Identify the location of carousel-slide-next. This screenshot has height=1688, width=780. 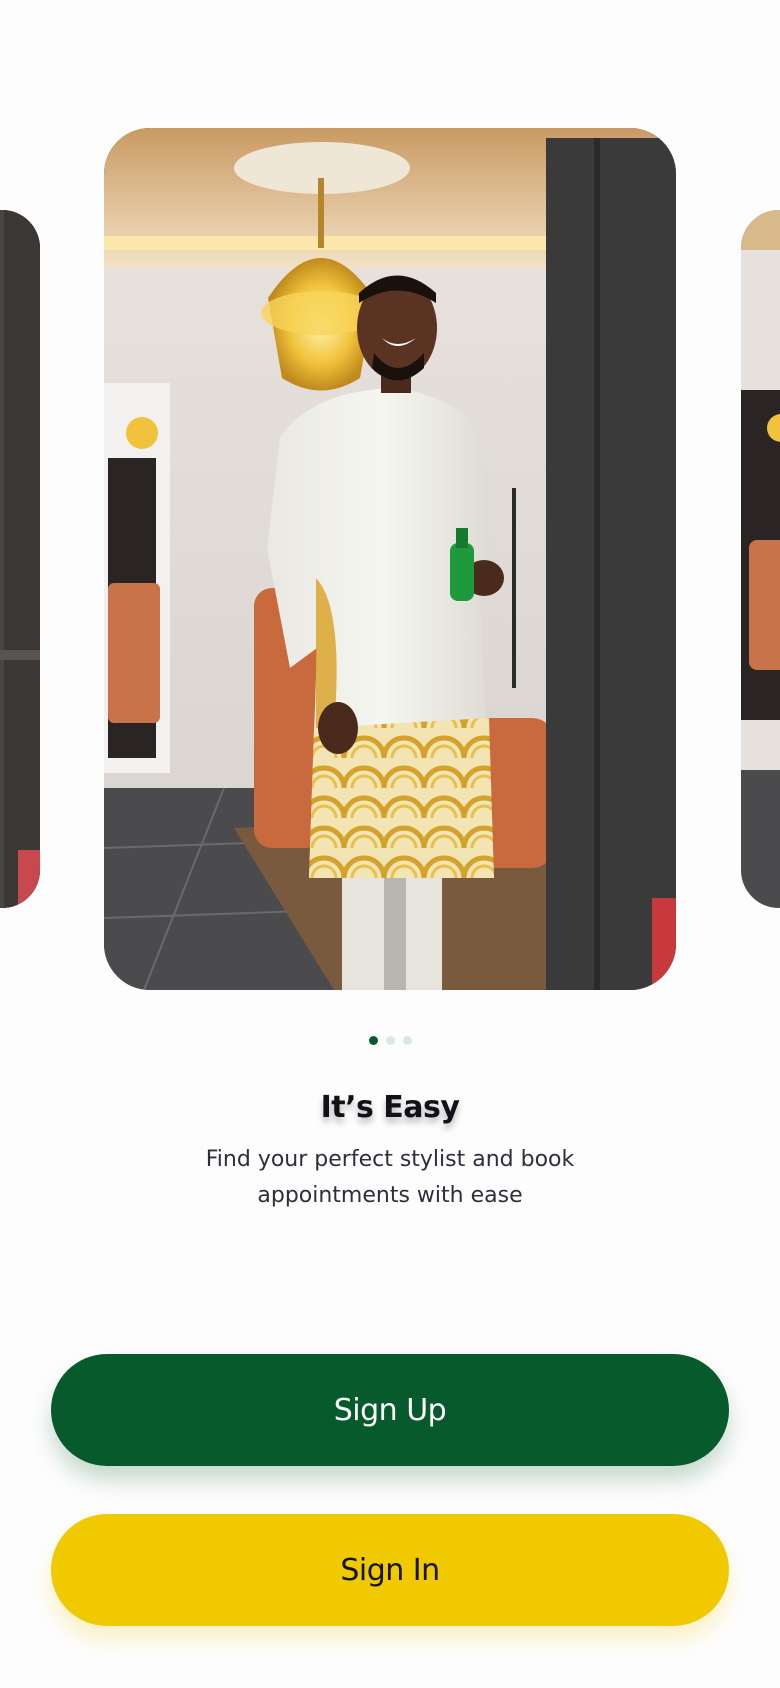
(760, 559).